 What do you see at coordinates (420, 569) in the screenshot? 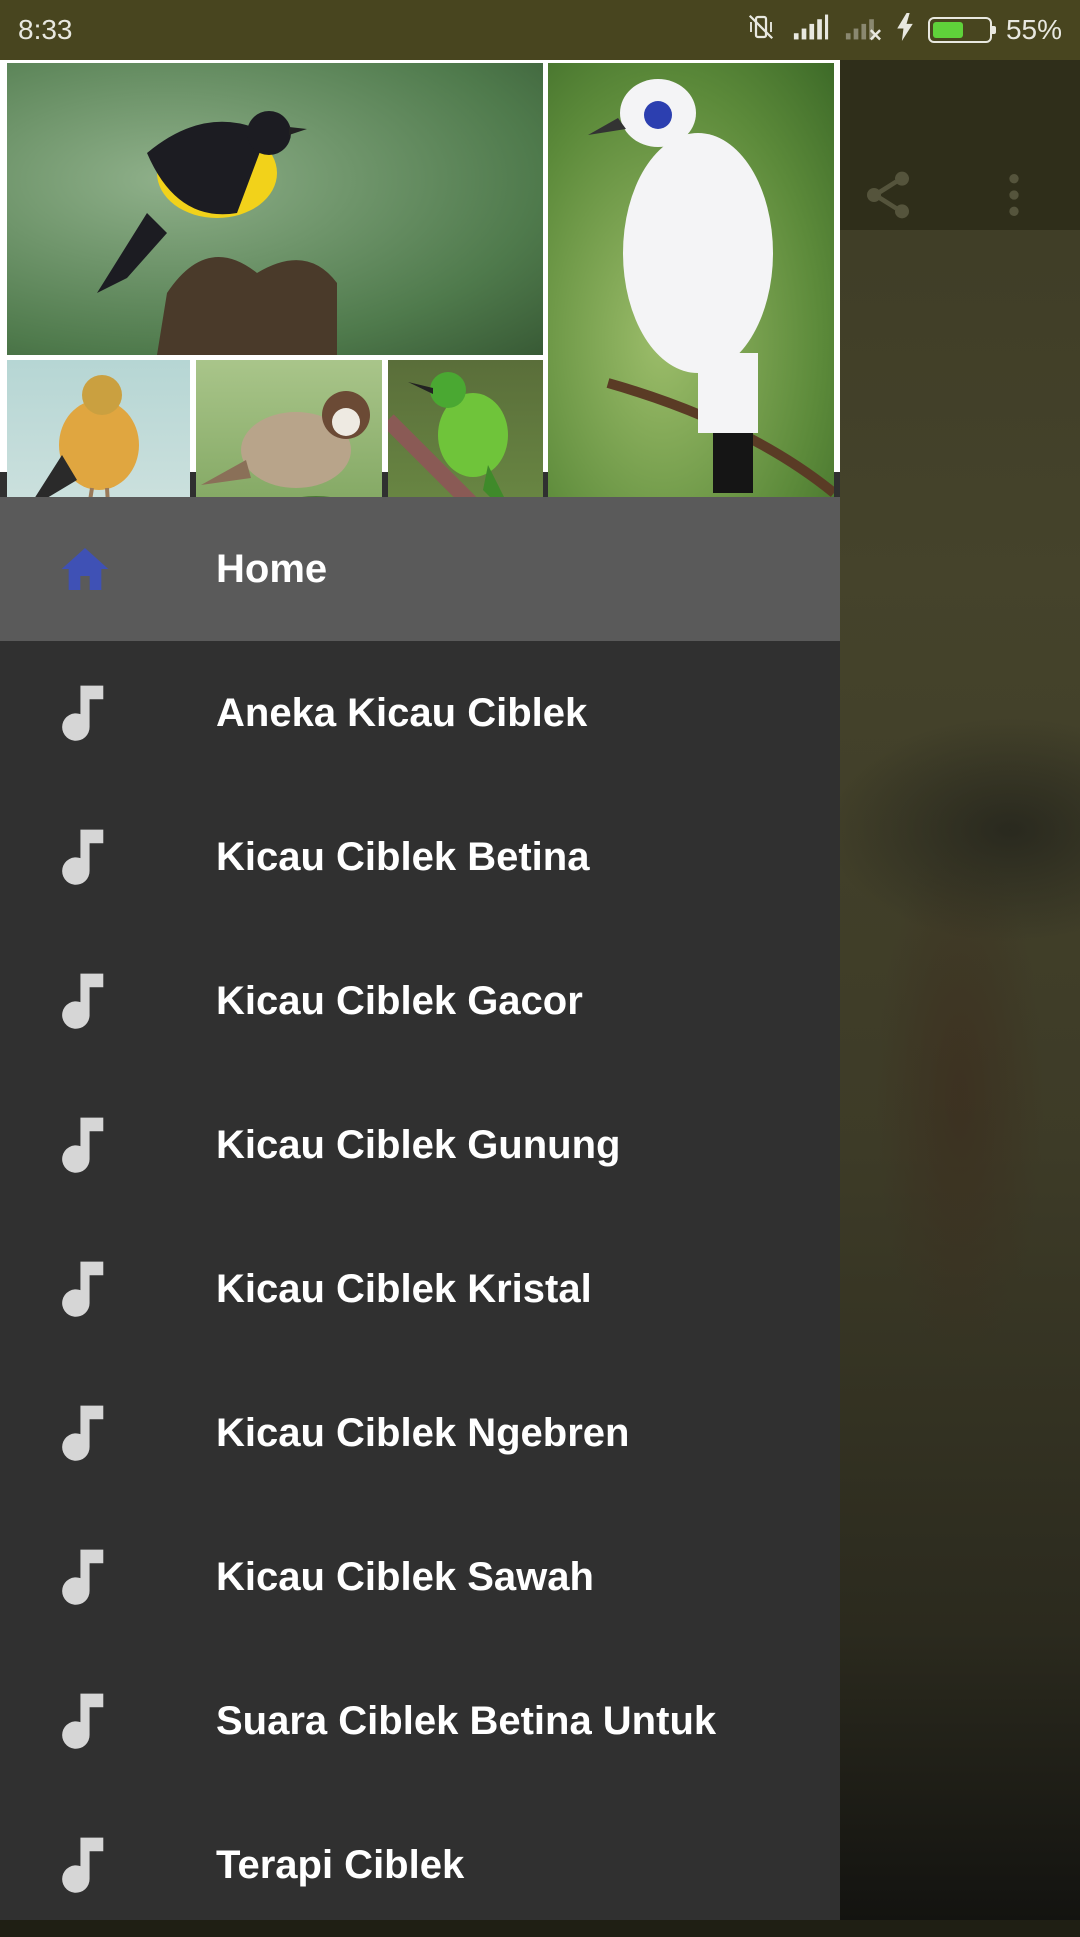
I see `drawer-item-home: Home` at bounding box center [420, 569].